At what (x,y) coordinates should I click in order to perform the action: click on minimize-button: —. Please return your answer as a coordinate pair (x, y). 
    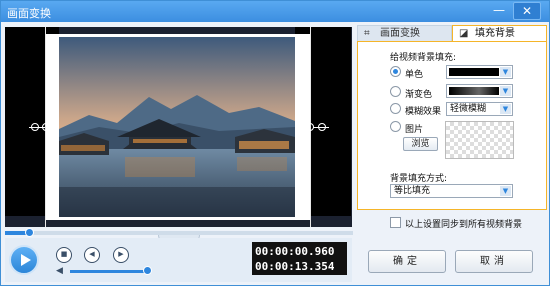
    Looking at the image, I should click on (499, 11).